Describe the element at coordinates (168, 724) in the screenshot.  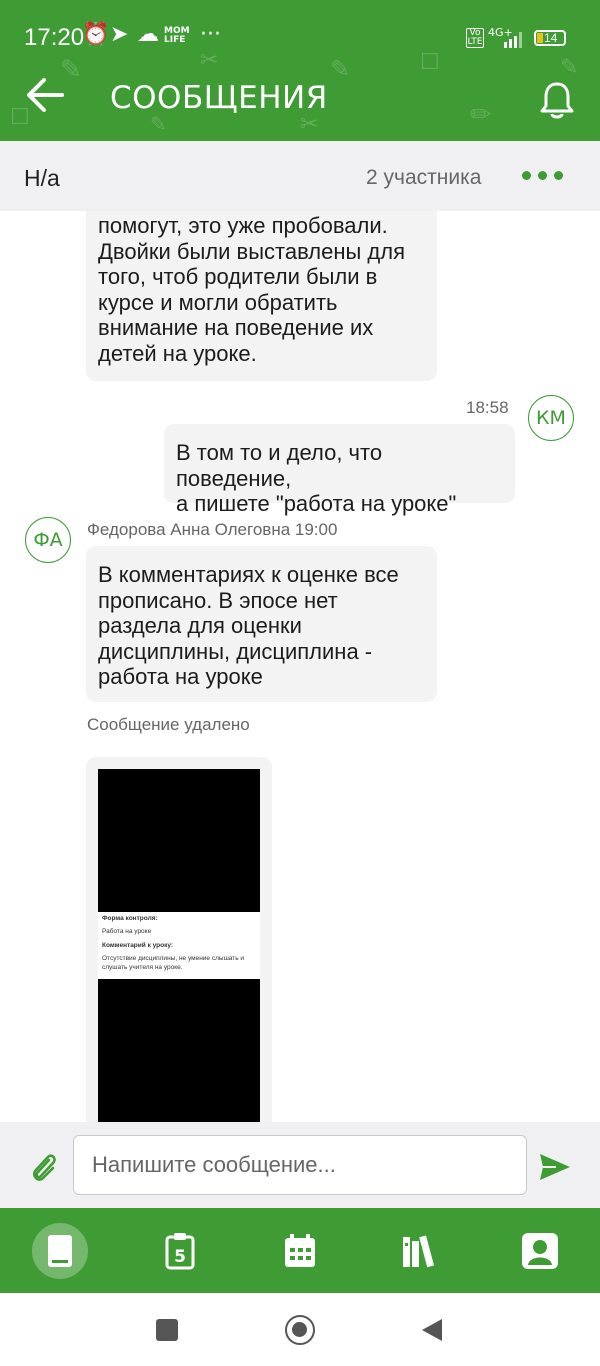
I see `deleted-message-notice: Сообщение удалено` at that location.